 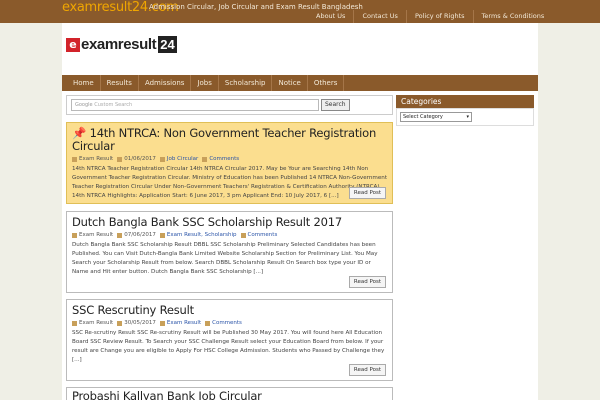 What do you see at coordinates (379, 16) in the screenshot?
I see `top-link-contact: Contact Us` at bounding box center [379, 16].